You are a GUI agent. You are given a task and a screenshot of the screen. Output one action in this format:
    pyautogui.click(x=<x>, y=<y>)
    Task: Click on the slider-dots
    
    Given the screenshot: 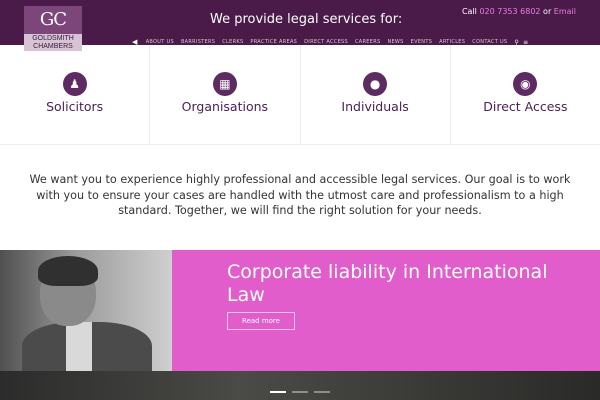 What is the action you would take?
    pyautogui.click(x=303, y=392)
    